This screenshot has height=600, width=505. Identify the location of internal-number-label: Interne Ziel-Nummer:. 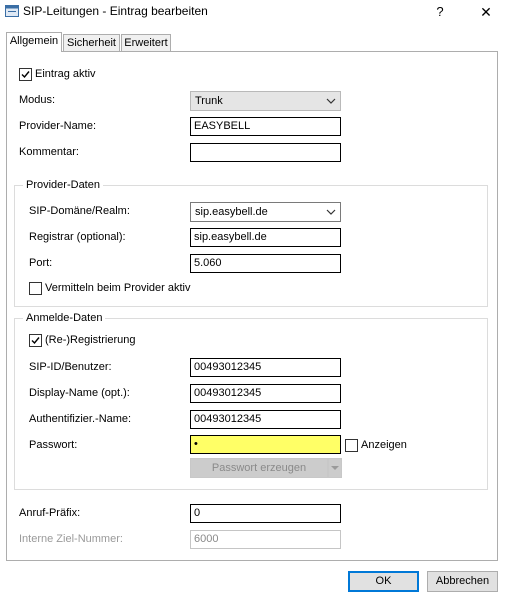
(71, 539).